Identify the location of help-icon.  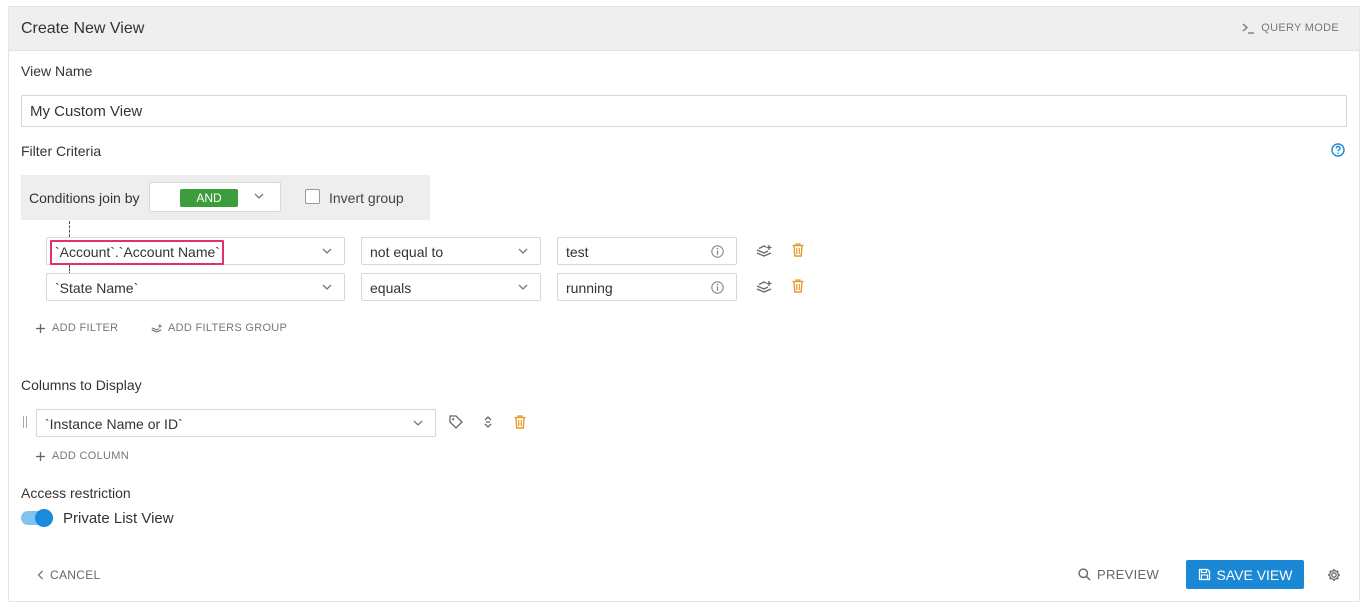
(1338, 150).